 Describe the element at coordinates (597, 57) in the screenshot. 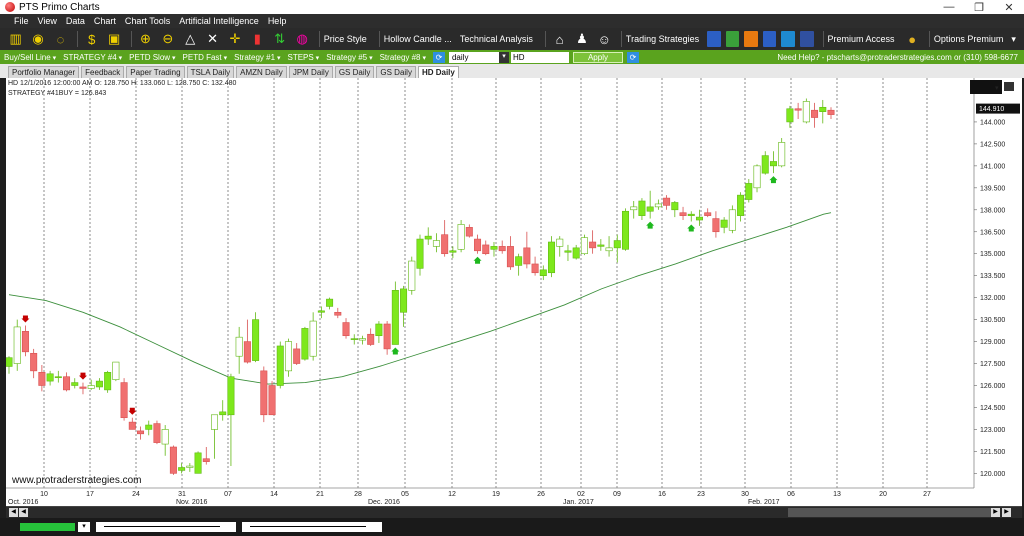

I see `apply-button: Apply` at that location.